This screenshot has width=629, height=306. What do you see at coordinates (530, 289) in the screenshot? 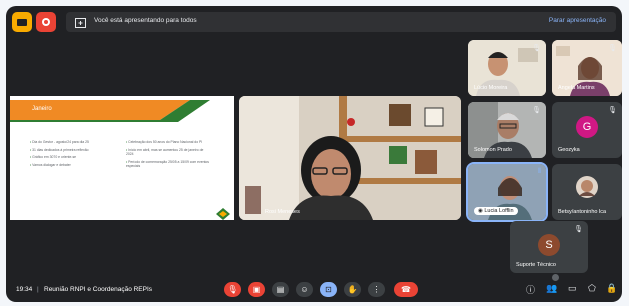
I see `info-icon: ⓘ` at bounding box center [530, 289].